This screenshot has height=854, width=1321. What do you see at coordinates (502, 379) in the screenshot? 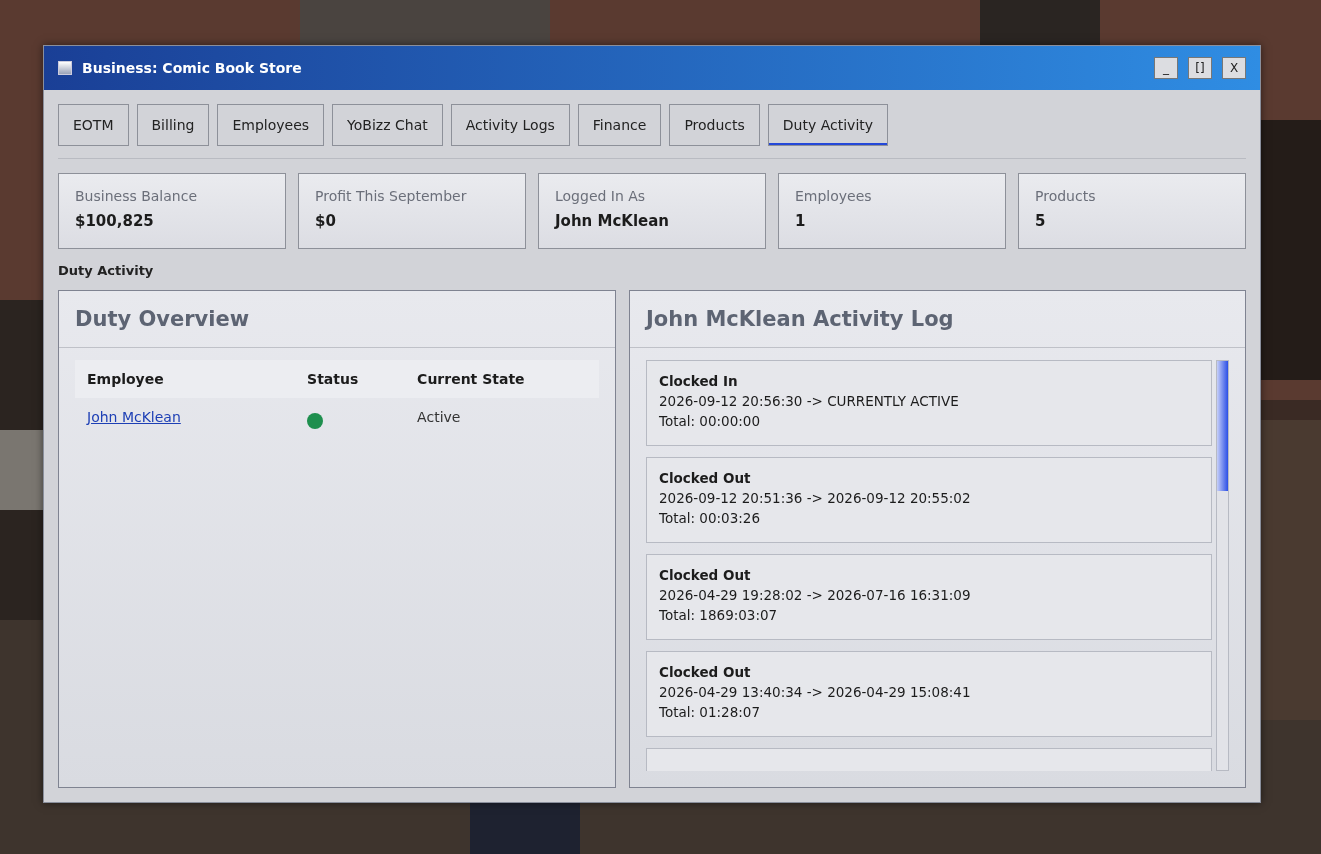
I see `column-header: Current State` at bounding box center [502, 379].